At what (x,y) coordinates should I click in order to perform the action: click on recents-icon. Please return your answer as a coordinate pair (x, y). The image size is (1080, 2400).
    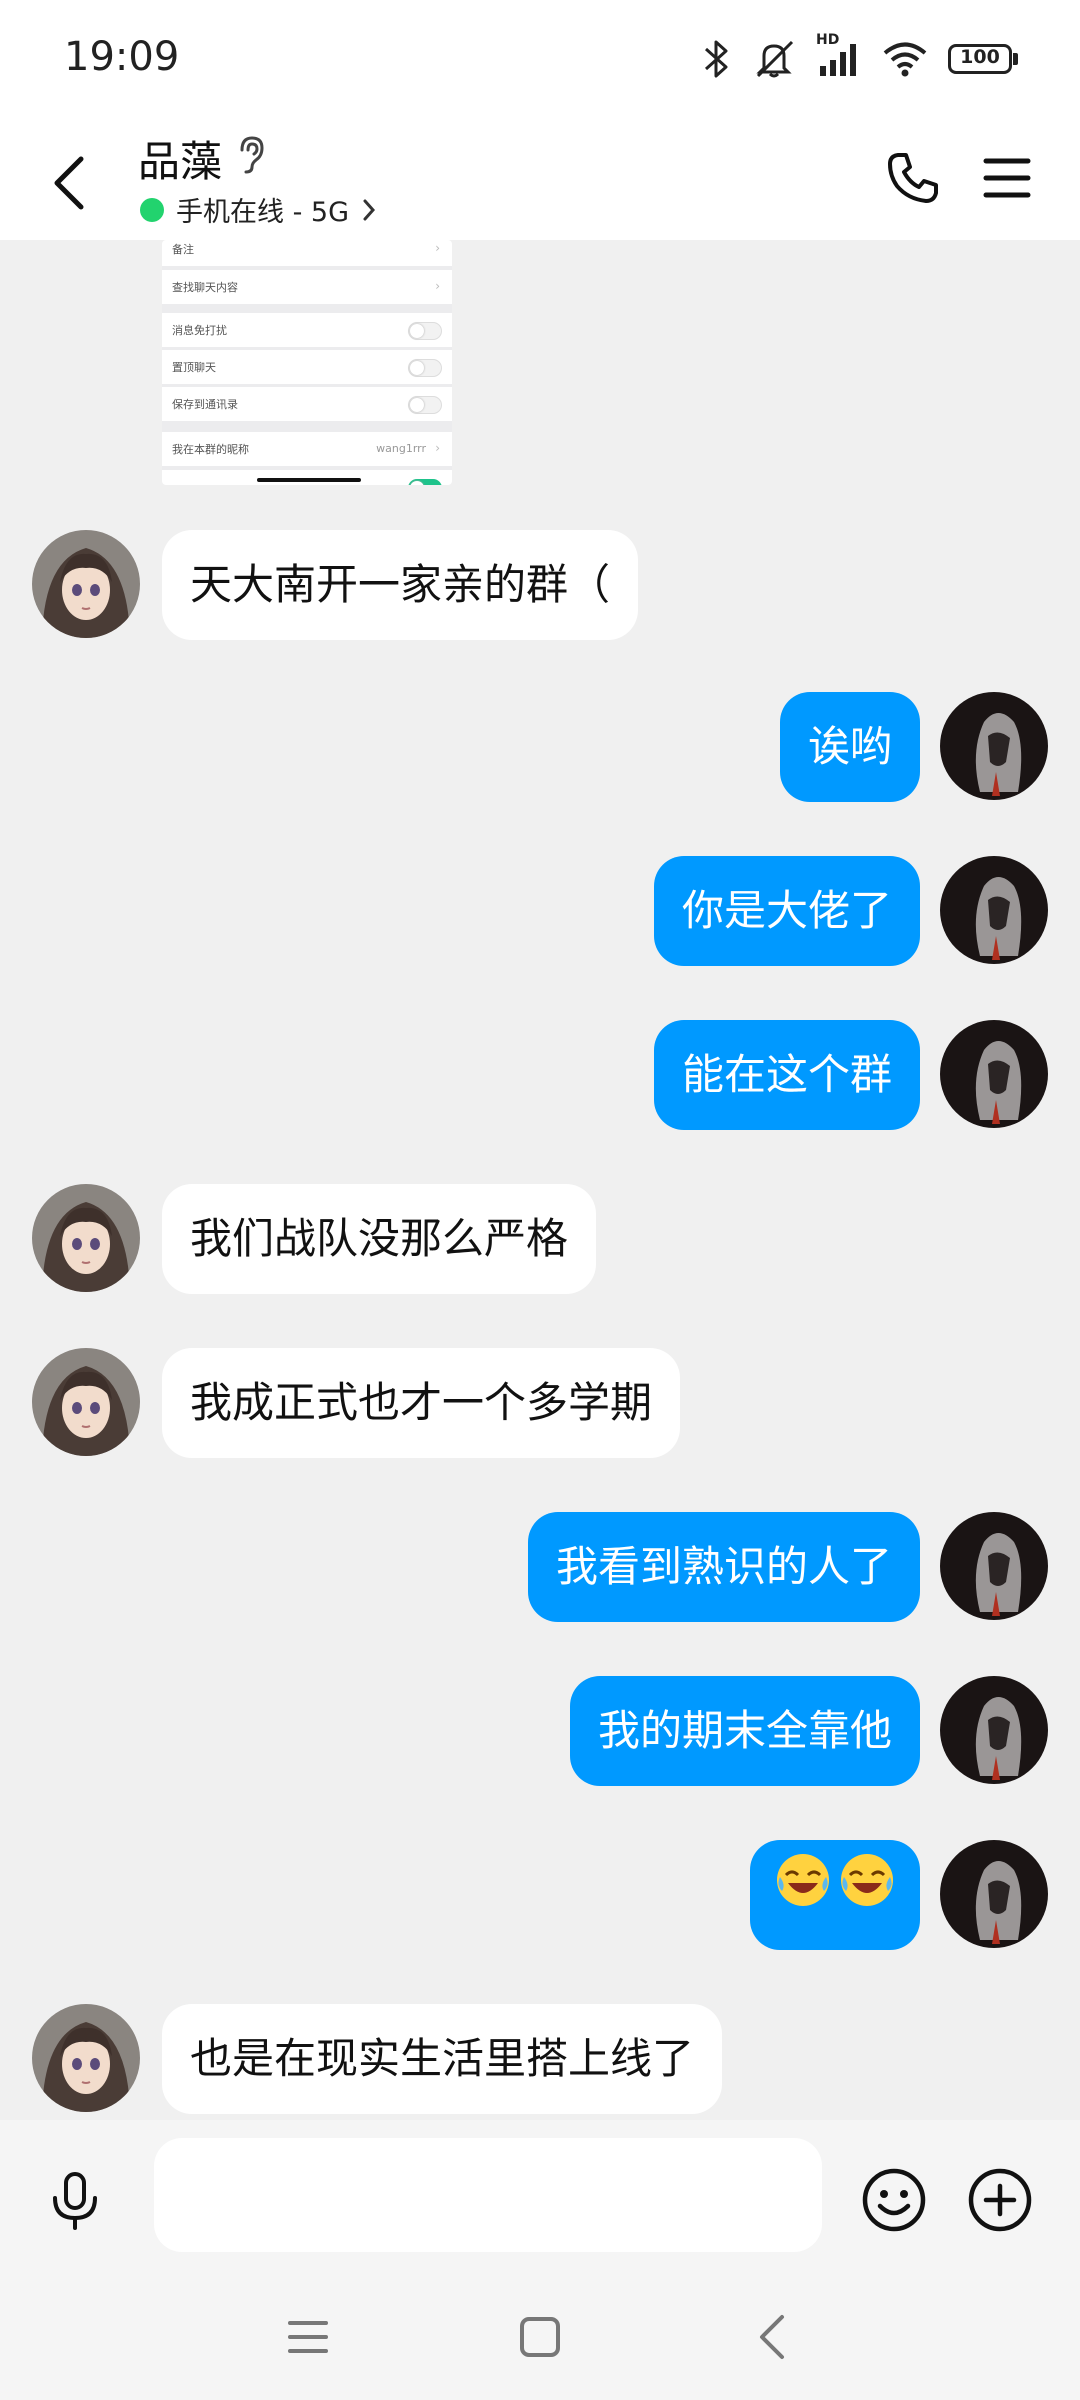
    Looking at the image, I should click on (308, 2337).